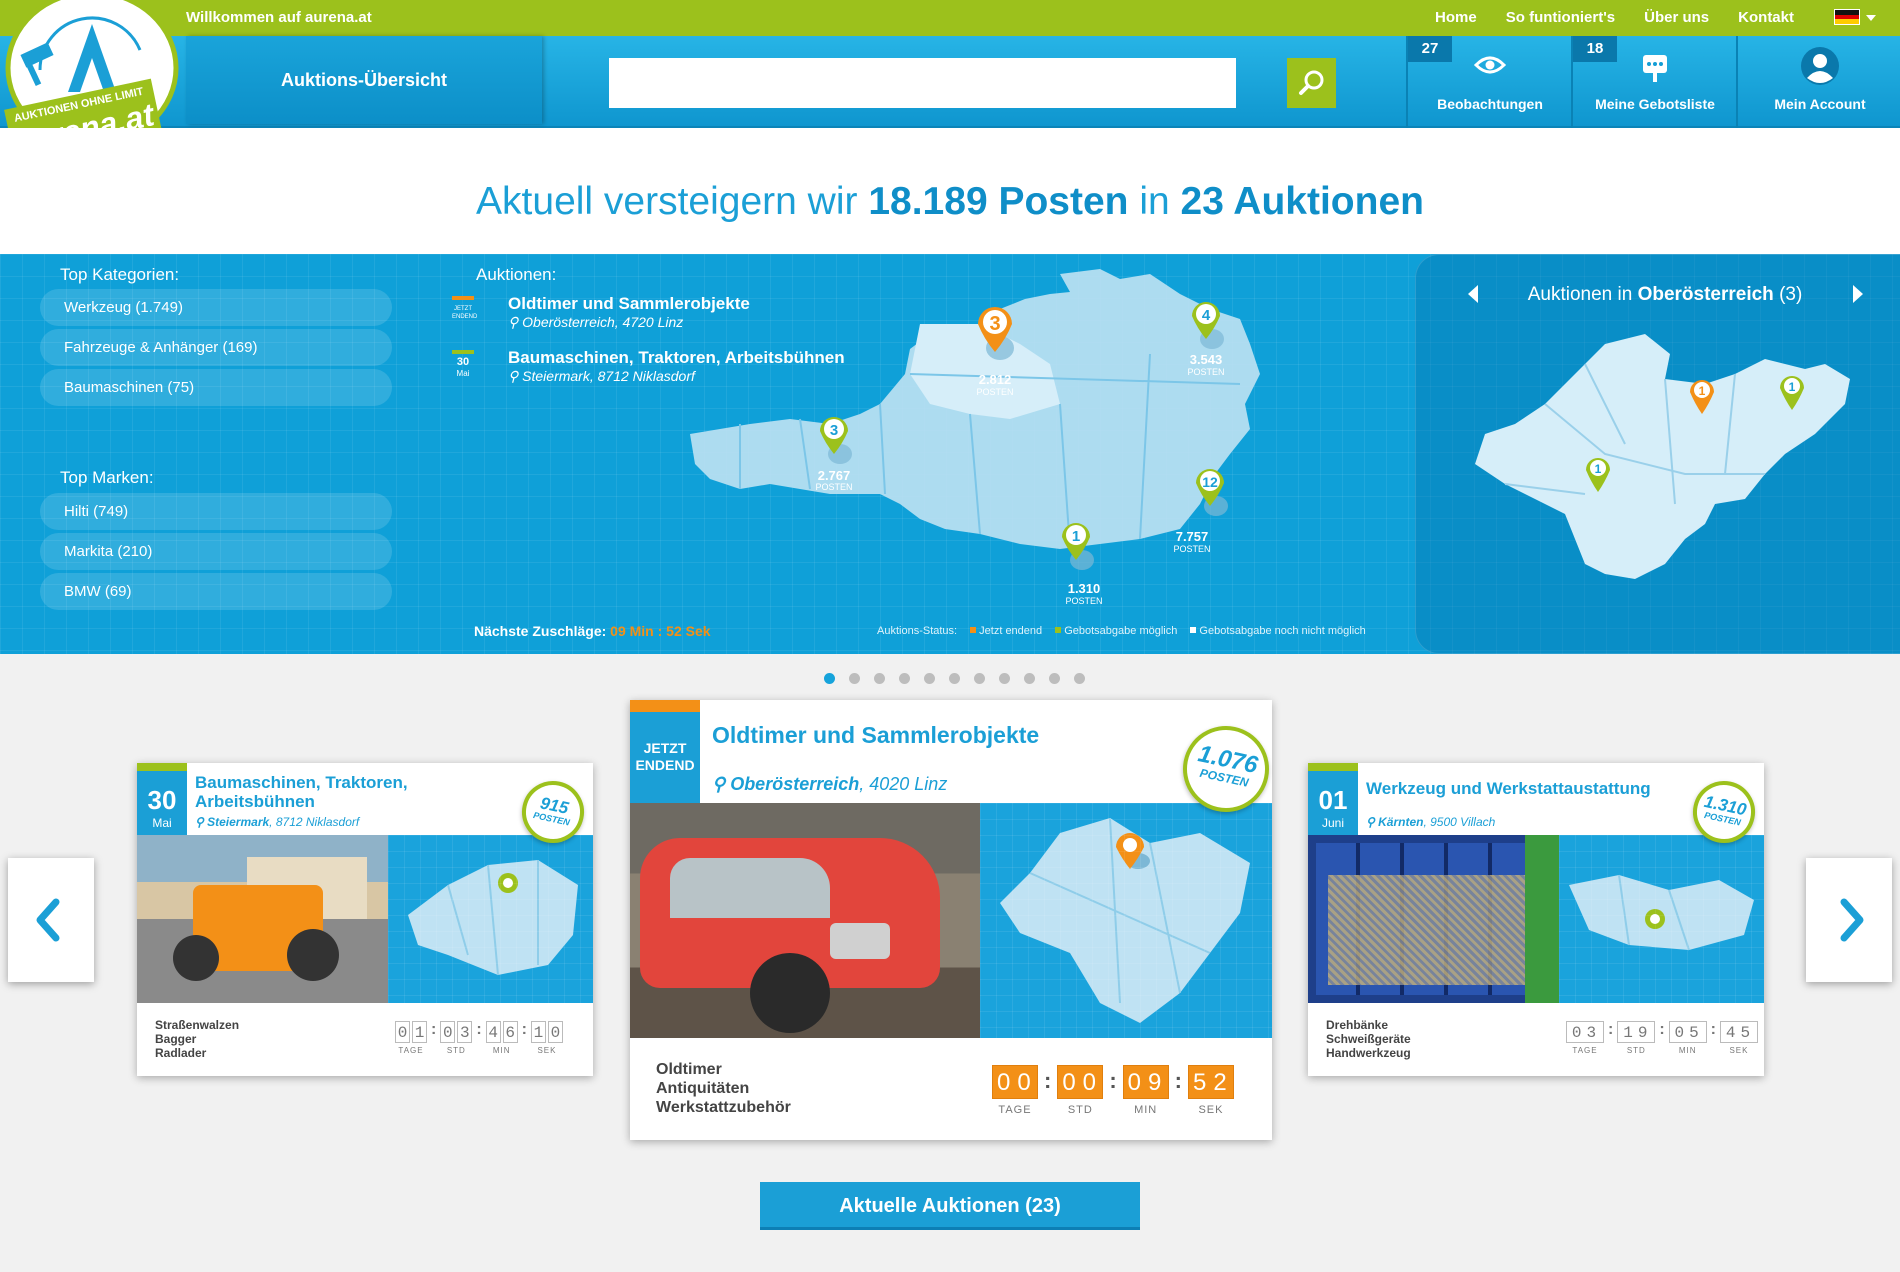 The height and width of the screenshot is (1272, 1900). What do you see at coordinates (1430, 49) in the screenshot?
I see `watchlist-count: 27` at bounding box center [1430, 49].